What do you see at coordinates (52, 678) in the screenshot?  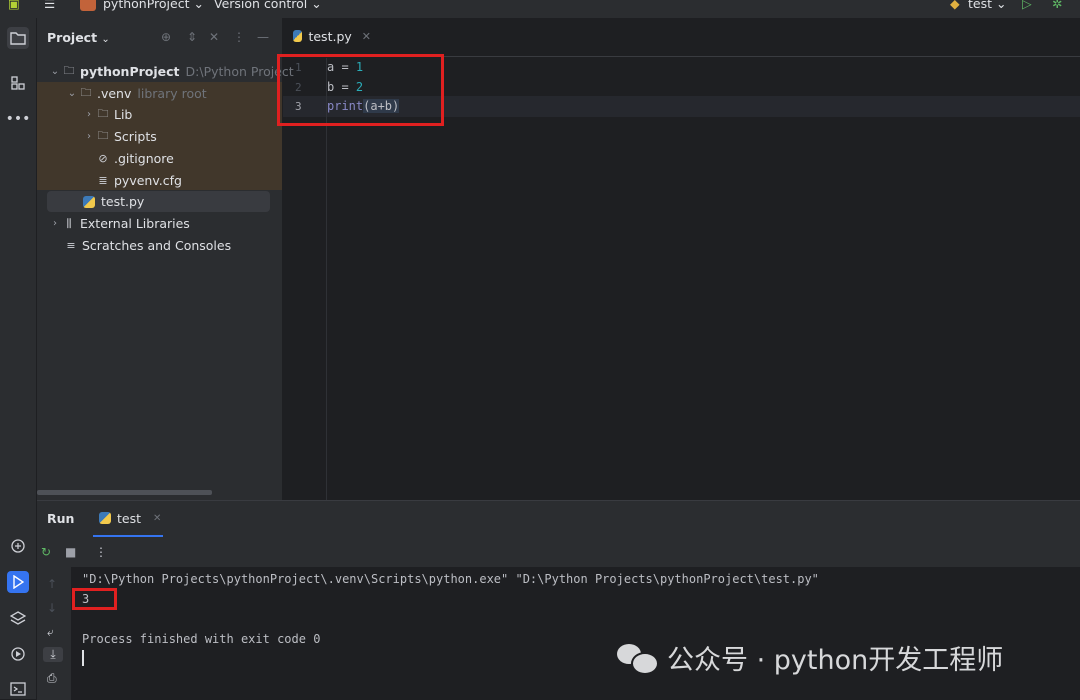 I see `print-icon: ⎙` at bounding box center [52, 678].